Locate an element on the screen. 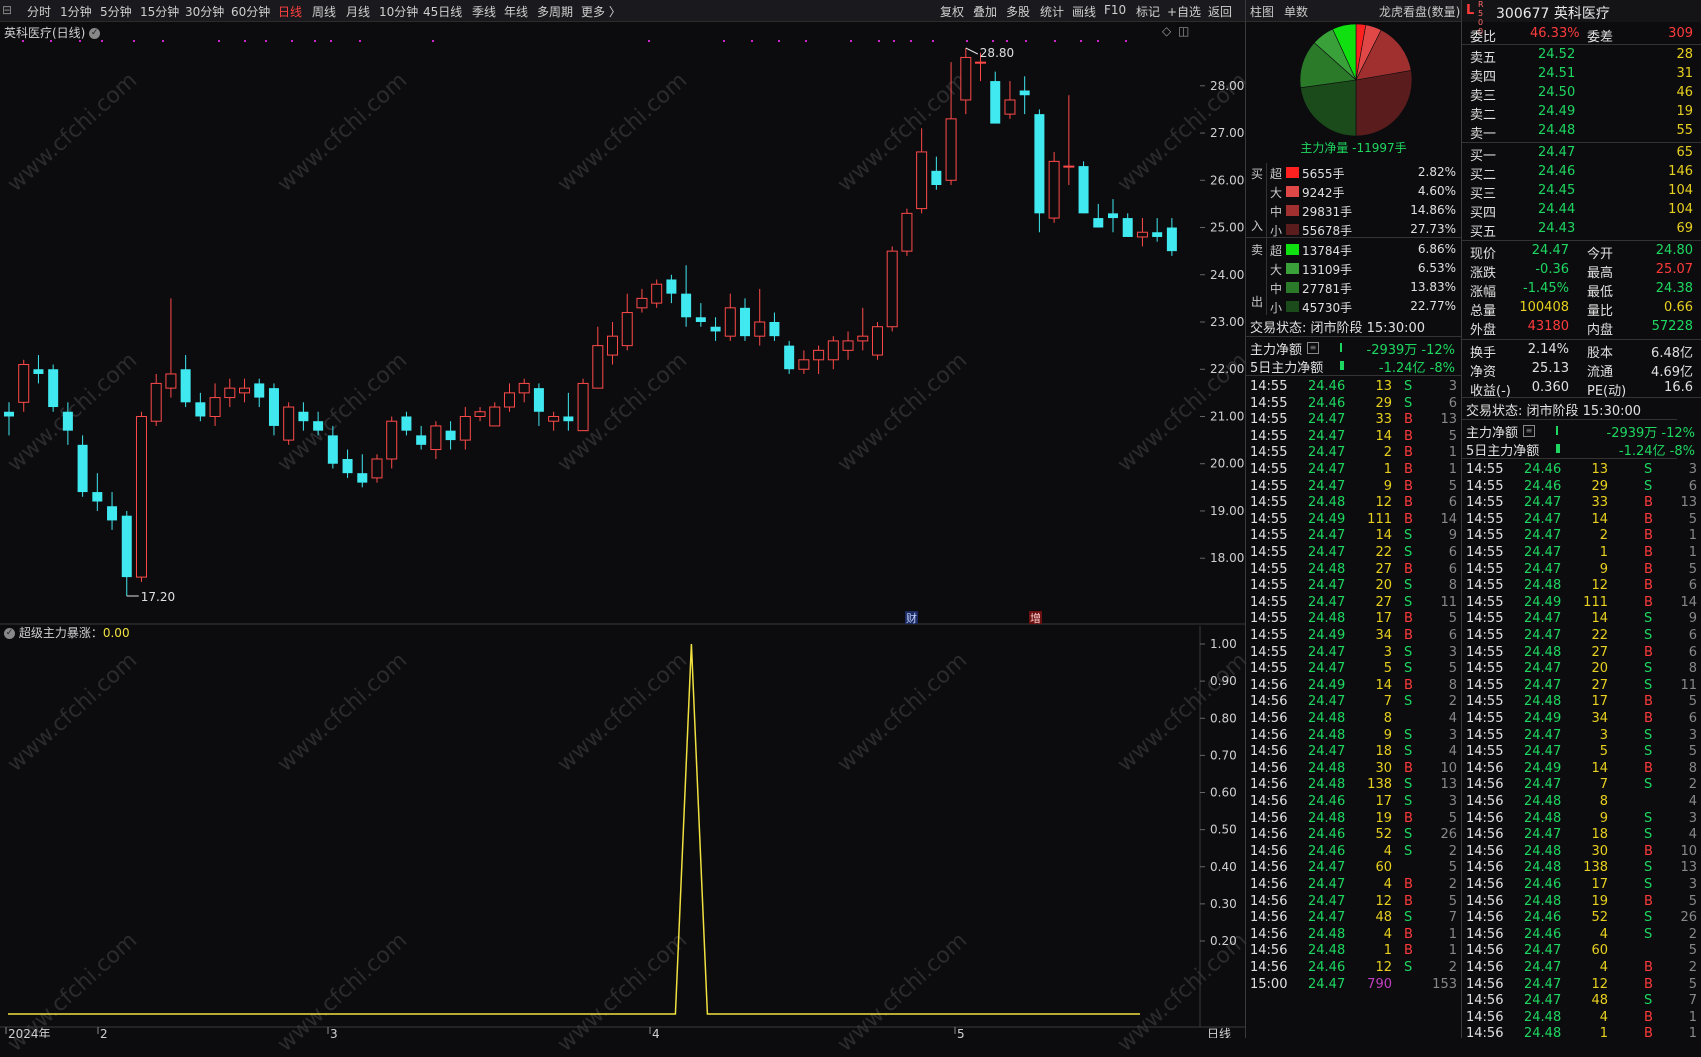  tab-count: 单数 is located at coordinates (1296, 11).